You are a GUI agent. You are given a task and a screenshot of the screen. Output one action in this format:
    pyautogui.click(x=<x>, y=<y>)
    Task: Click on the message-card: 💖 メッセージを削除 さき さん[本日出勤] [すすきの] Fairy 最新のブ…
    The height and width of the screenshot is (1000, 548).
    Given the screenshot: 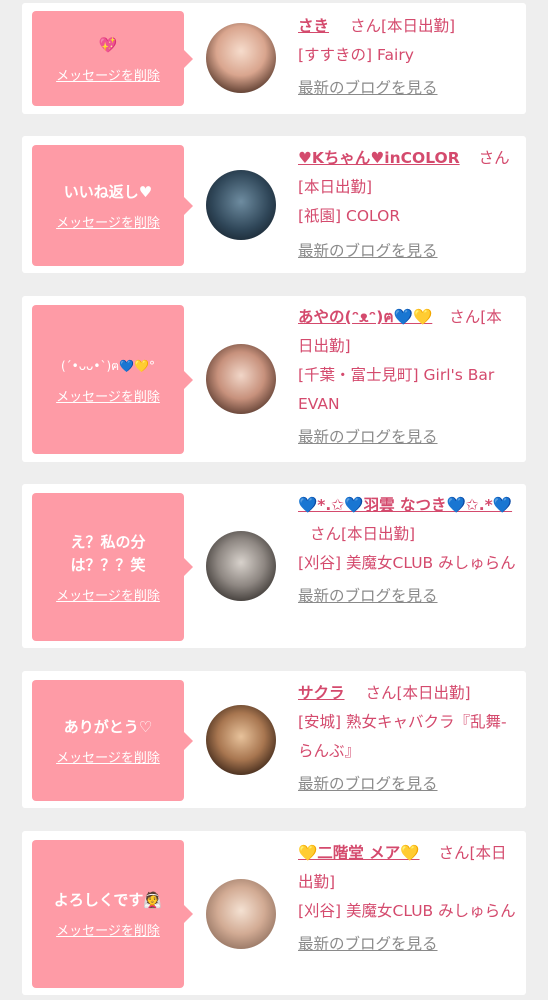 What is the action you would take?
    pyautogui.click(x=274, y=58)
    